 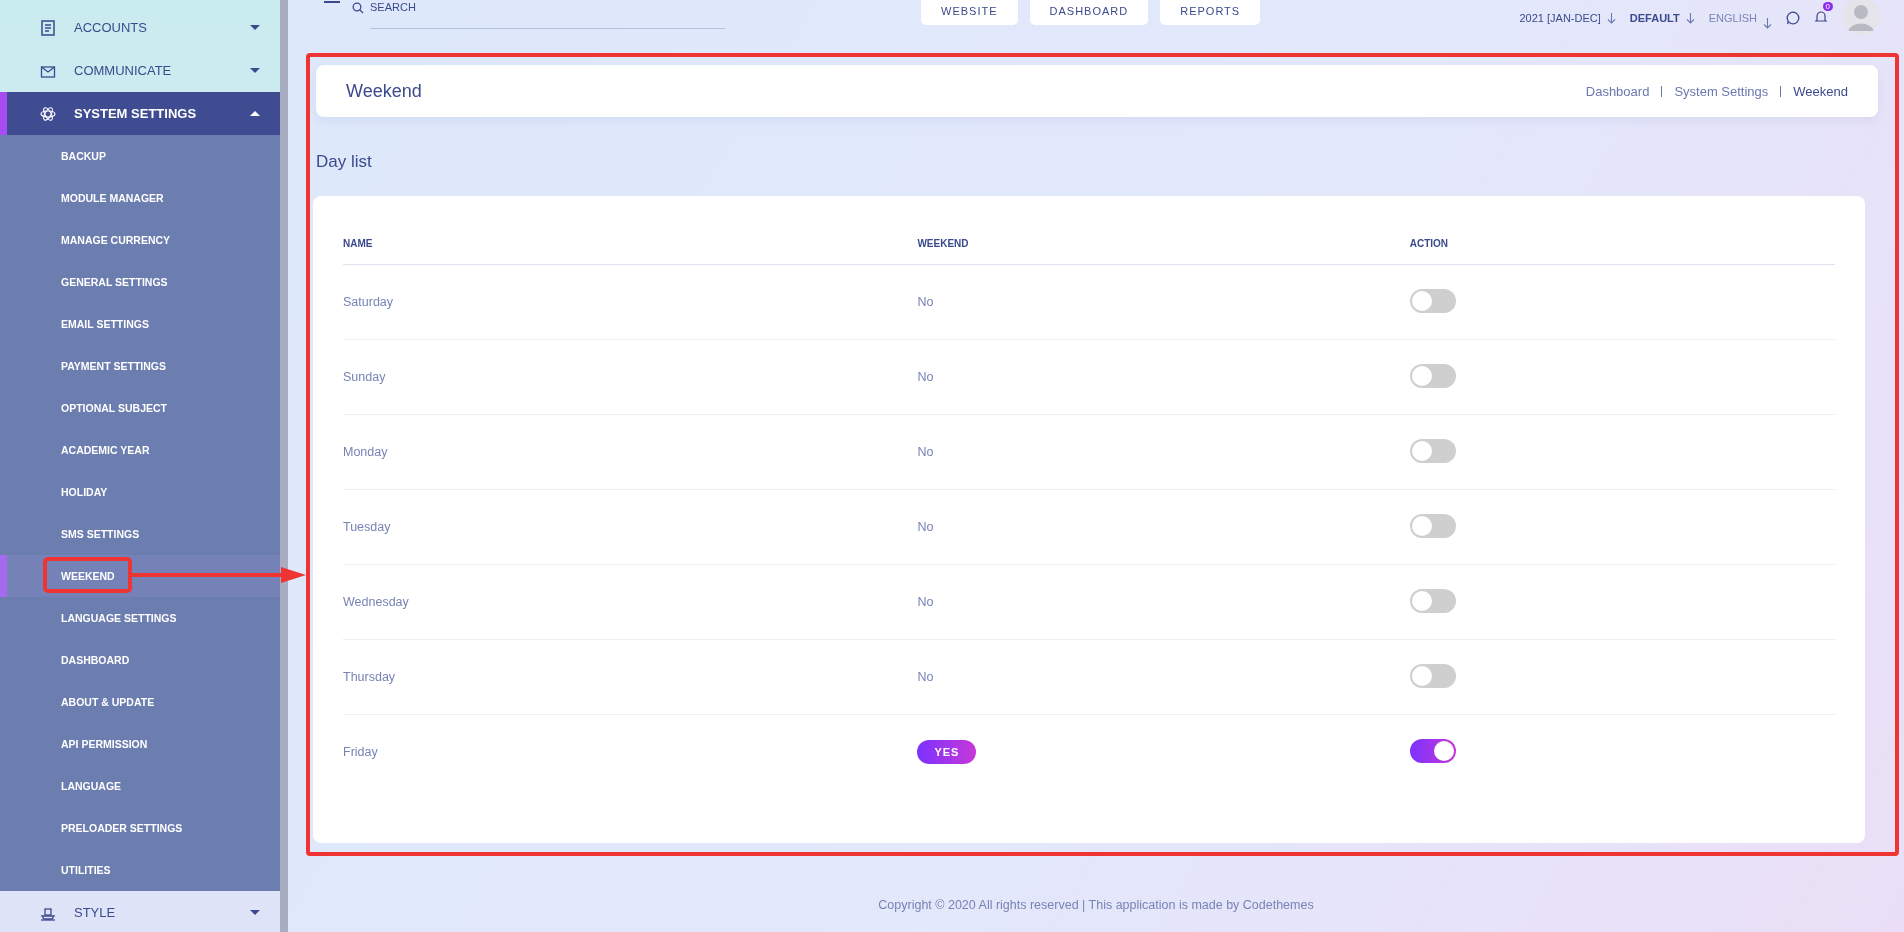 What do you see at coordinates (365, 452) in the screenshot?
I see `day-name: Monday` at bounding box center [365, 452].